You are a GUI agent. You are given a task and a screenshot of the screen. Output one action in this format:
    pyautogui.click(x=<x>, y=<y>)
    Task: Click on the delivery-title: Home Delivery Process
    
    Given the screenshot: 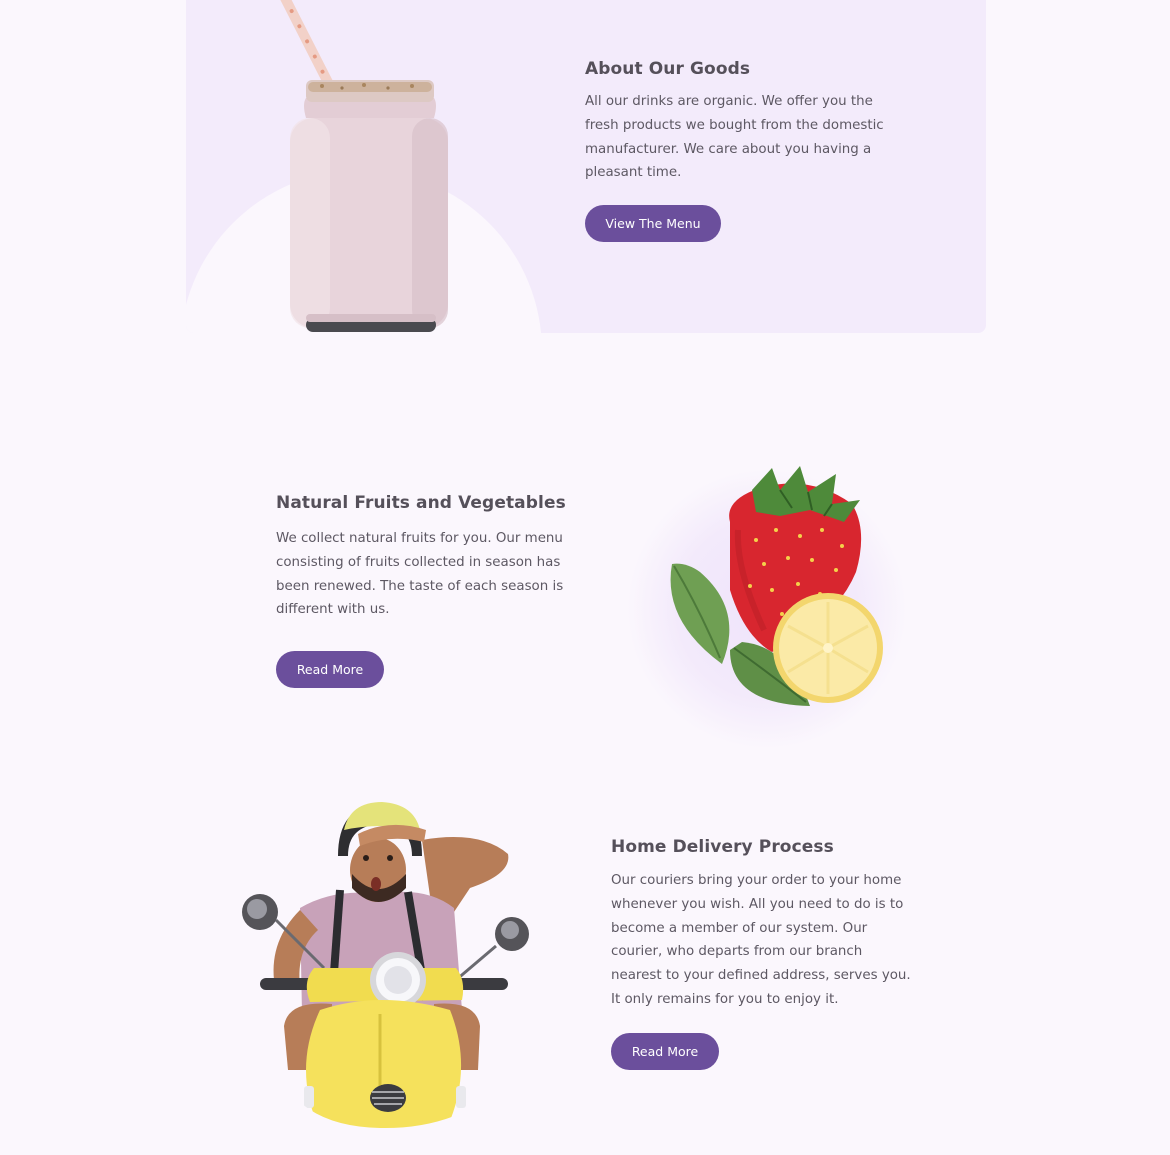 What is the action you would take?
    pyautogui.click(x=722, y=847)
    